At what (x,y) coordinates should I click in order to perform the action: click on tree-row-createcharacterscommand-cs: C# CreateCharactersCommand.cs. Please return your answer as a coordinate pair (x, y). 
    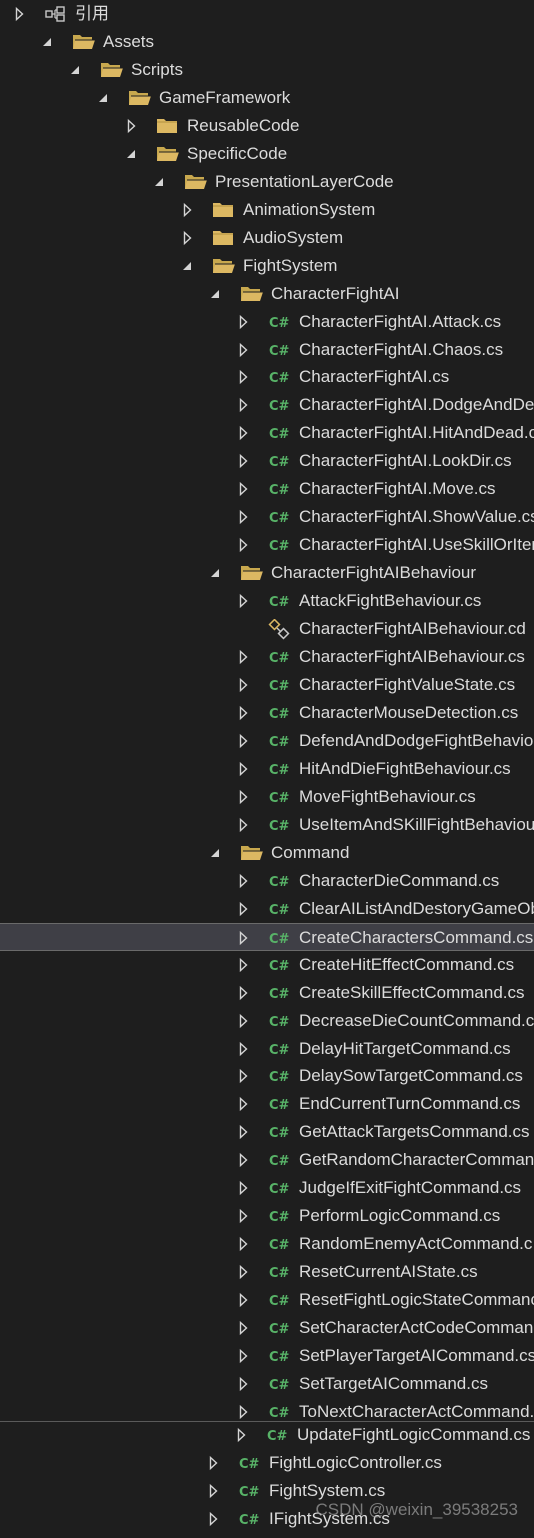
    Looking at the image, I should click on (267, 937).